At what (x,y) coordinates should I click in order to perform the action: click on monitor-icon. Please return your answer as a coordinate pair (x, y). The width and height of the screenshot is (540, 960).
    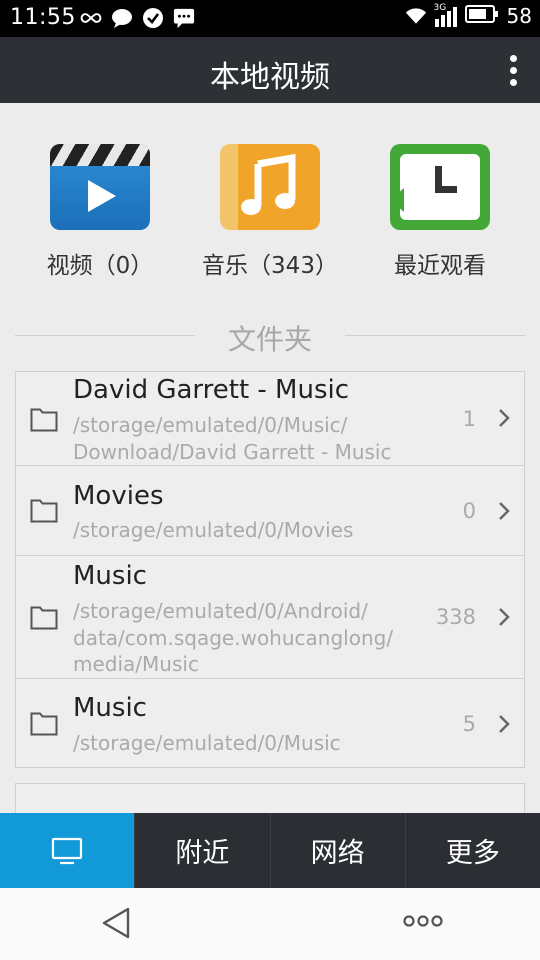
    Looking at the image, I should click on (67, 850).